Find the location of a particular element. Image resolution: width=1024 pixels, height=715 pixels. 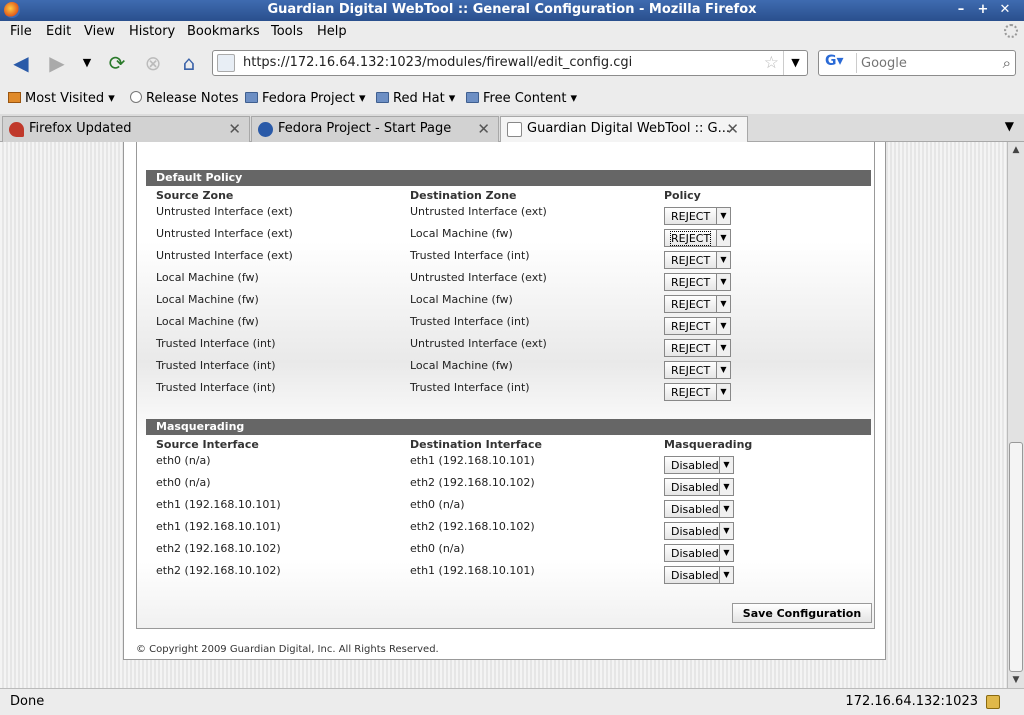

menu-tools: Tools is located at coordinates (287, 31).